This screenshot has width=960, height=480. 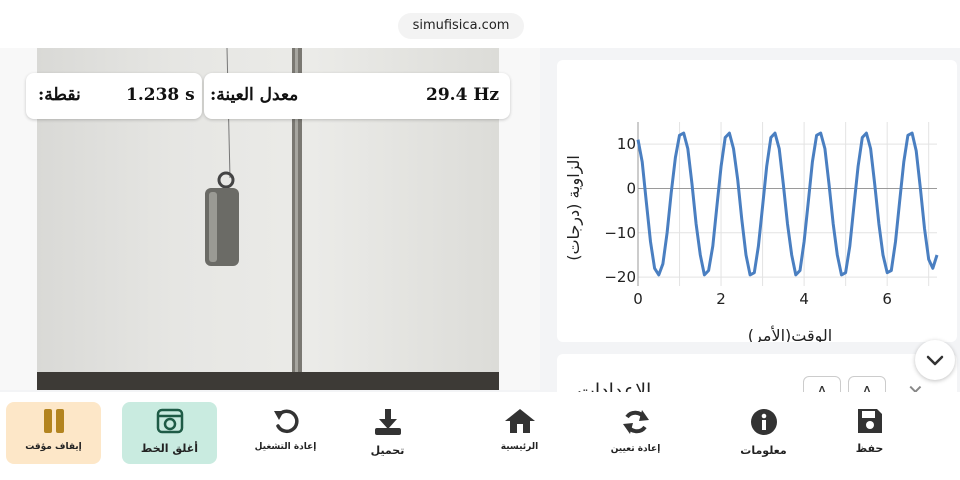 What do you see at coordinates (787, 204) in the screenshot?
I see `series-line` at bounding box center [787, 204].